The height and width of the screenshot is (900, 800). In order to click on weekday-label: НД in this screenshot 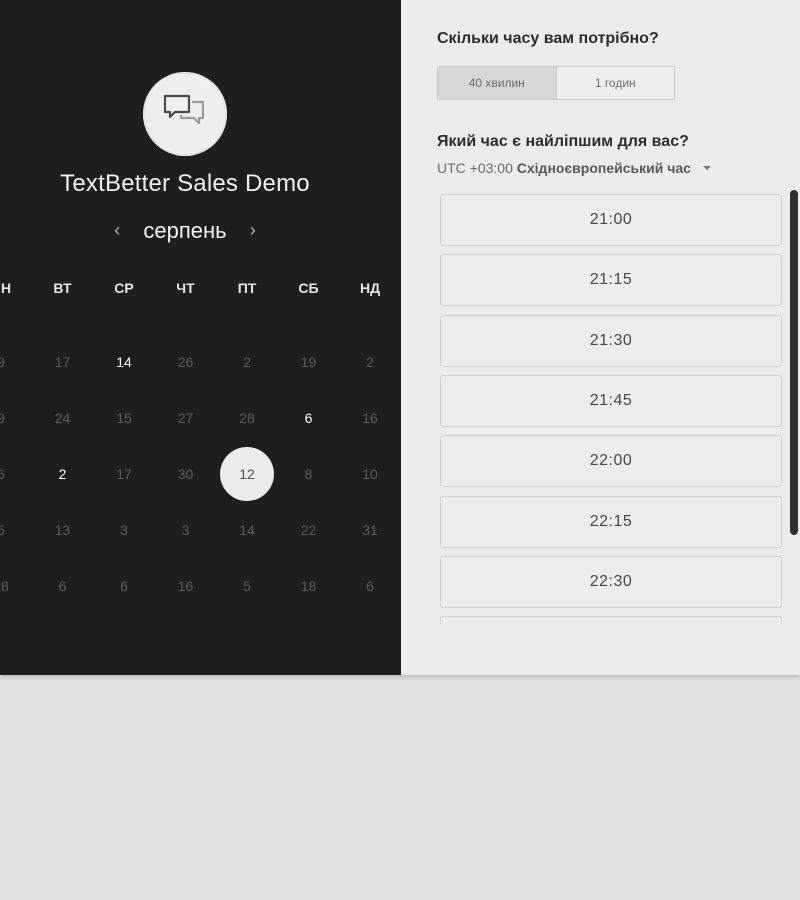, I will do `click(370, 288)`.